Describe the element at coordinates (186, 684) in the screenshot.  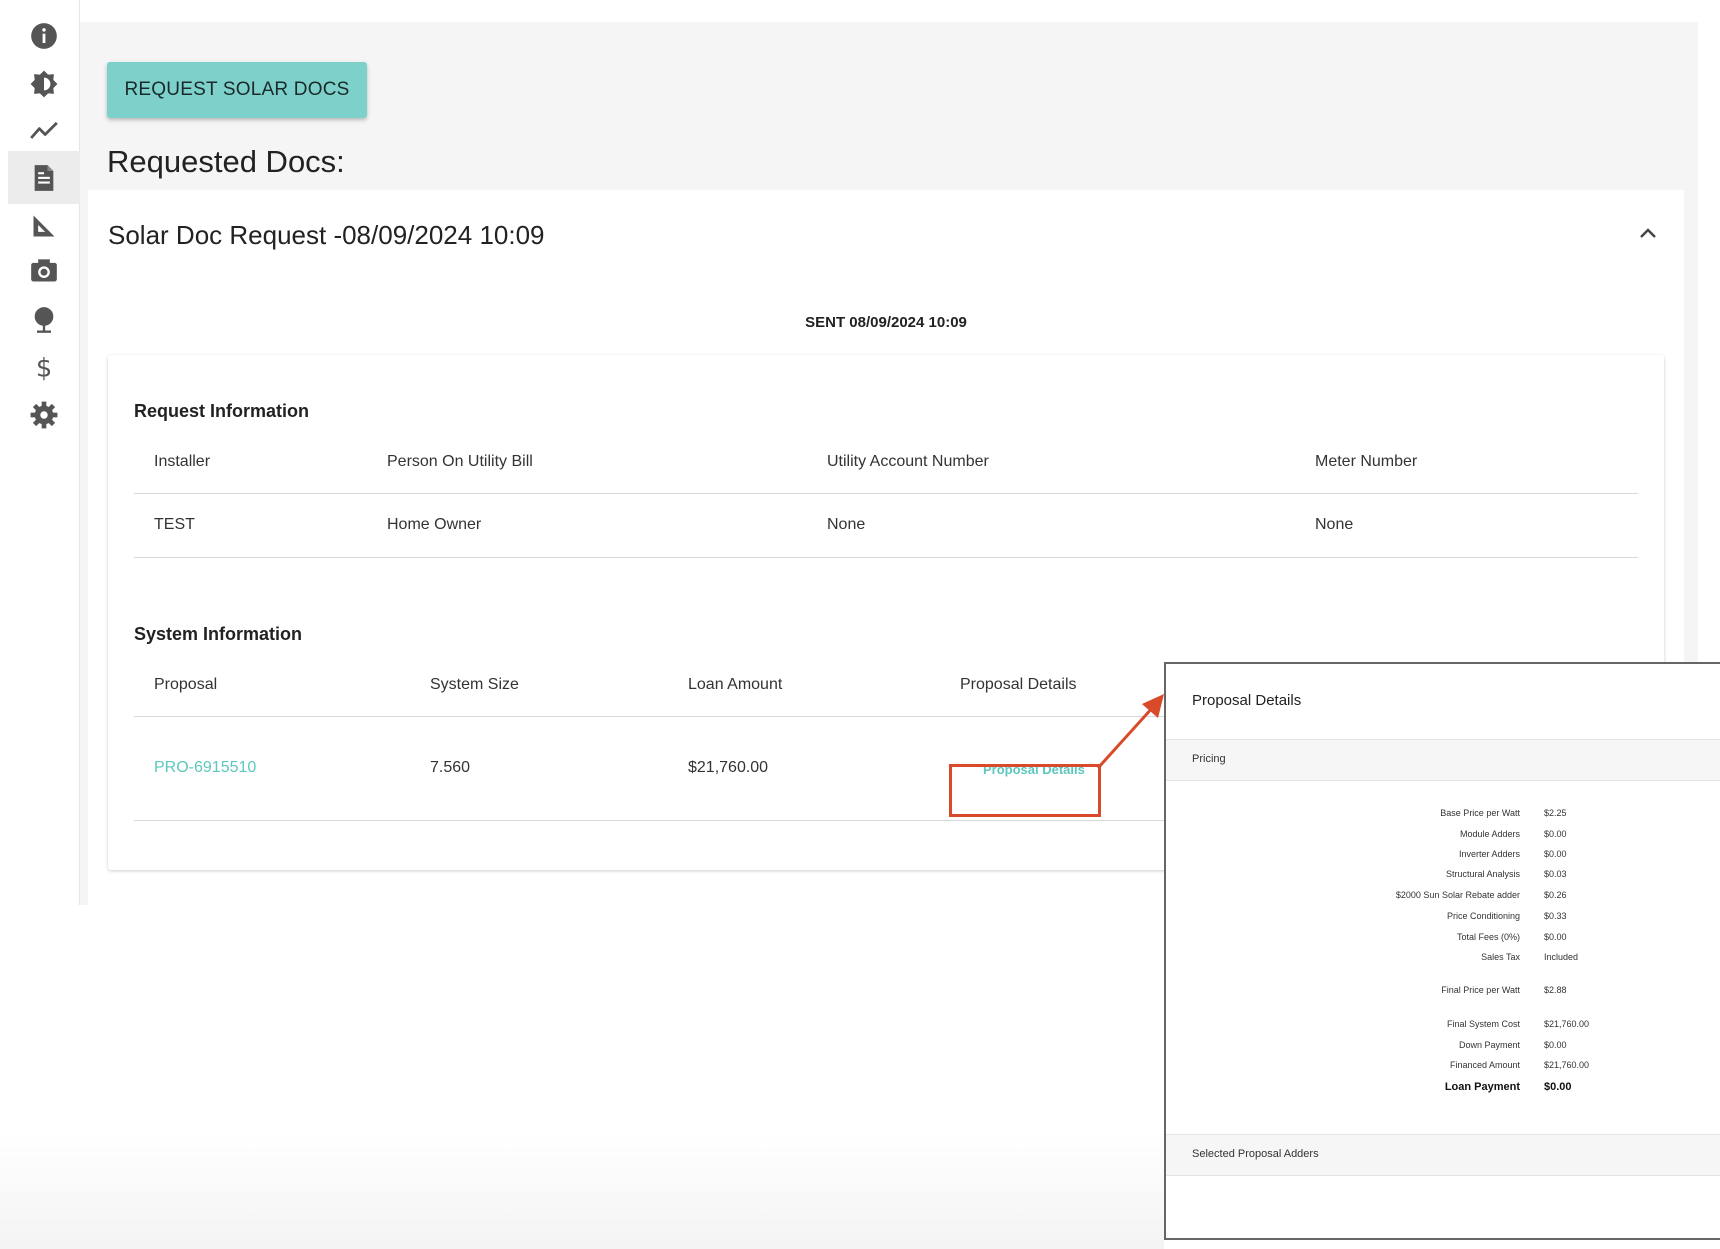
I see `header-proposal: Proposal` at that location.